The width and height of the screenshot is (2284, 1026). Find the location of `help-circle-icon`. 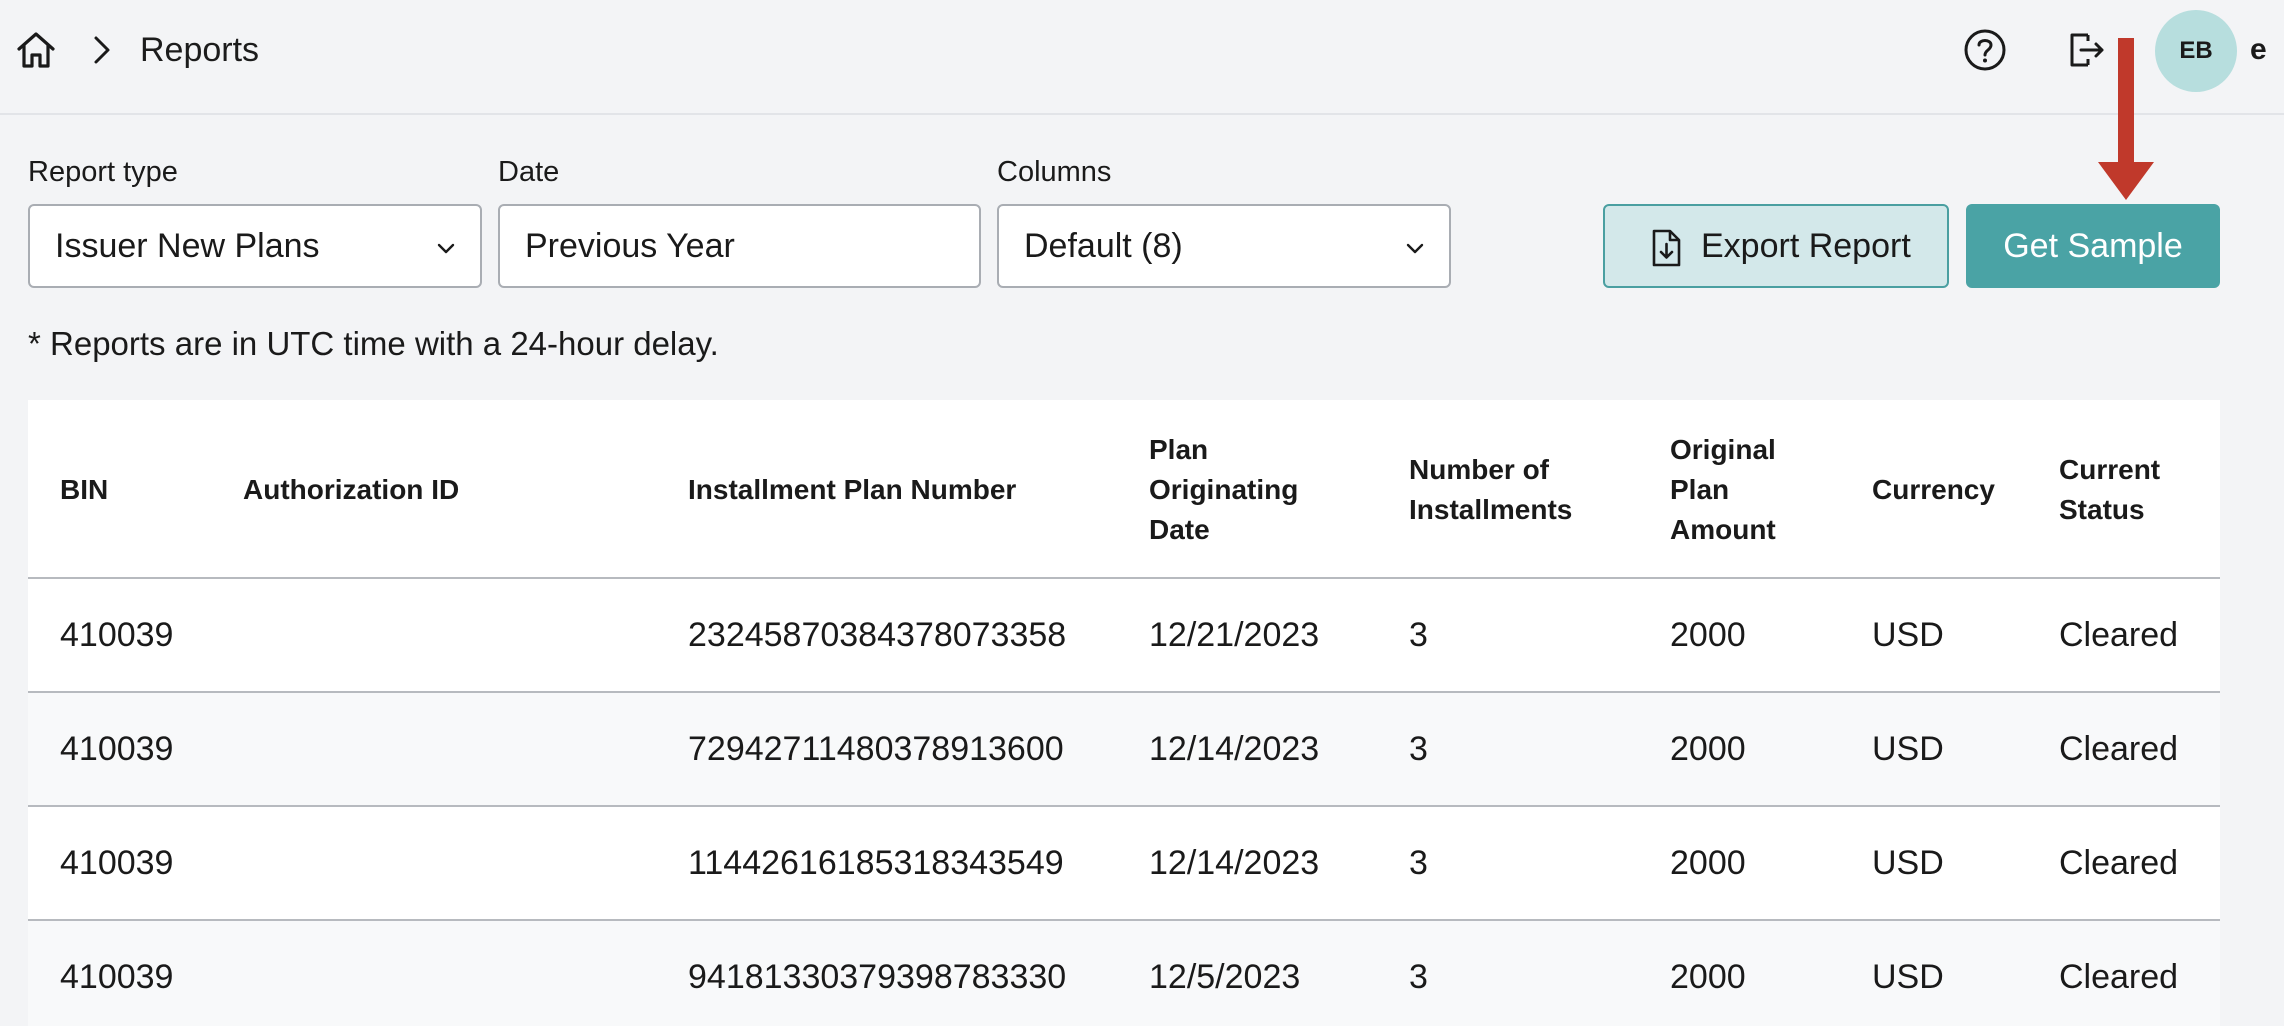

help-circle-icon is located at coordinates (1985, 50).